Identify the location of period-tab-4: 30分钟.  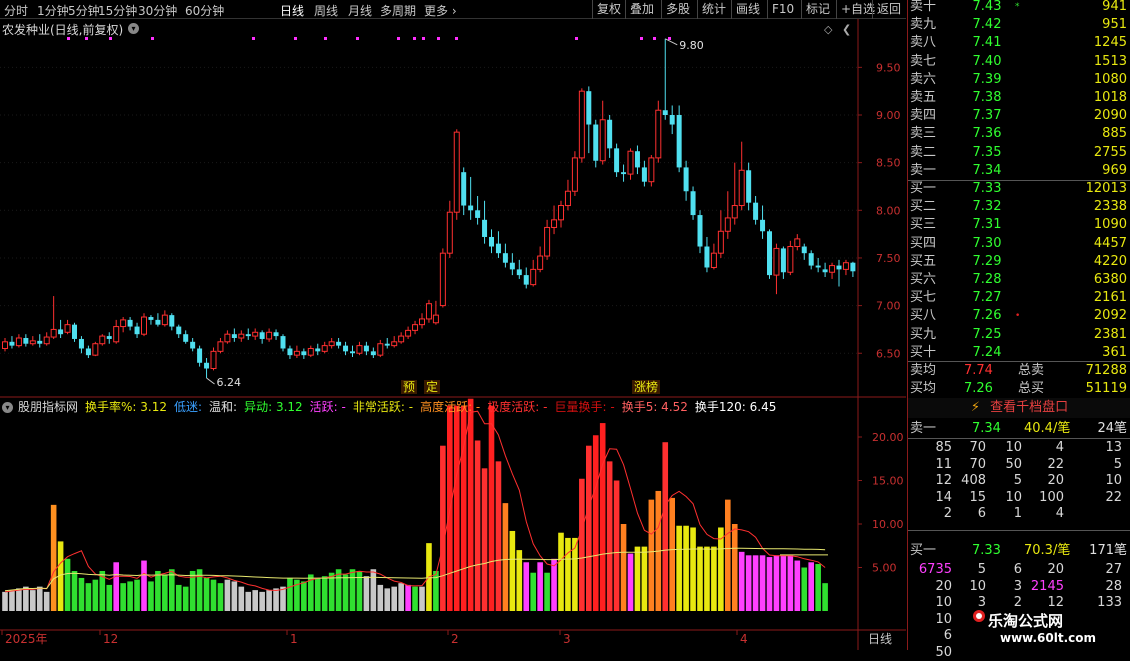
(157, 10).